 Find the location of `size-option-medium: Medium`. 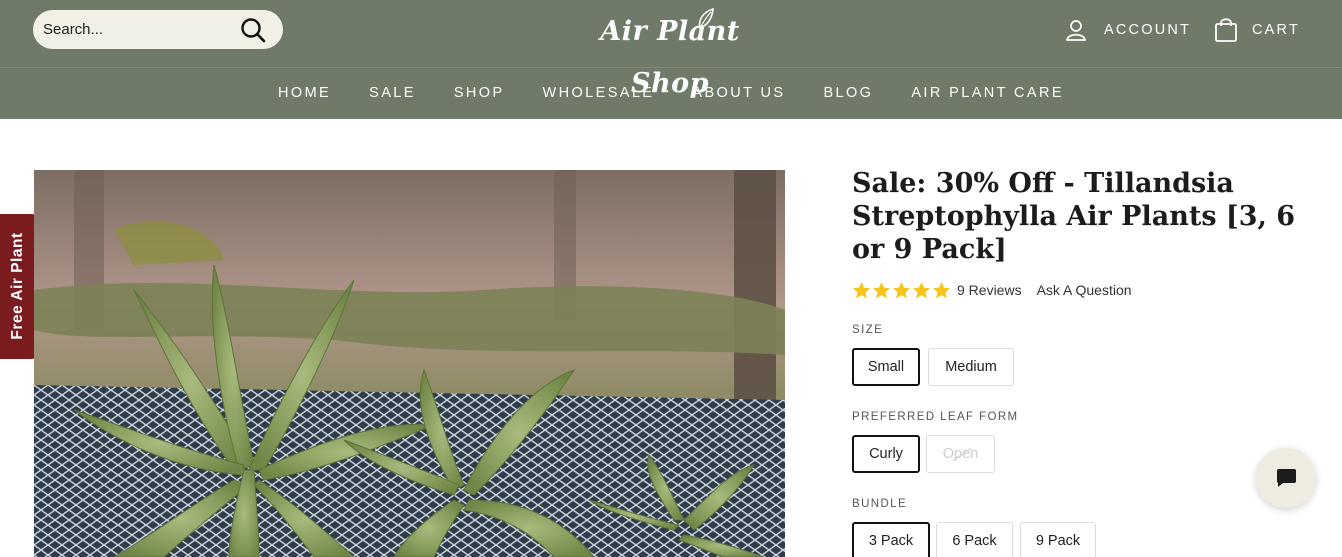

size-option-medium: Medium is located at coordinates (971, 367).